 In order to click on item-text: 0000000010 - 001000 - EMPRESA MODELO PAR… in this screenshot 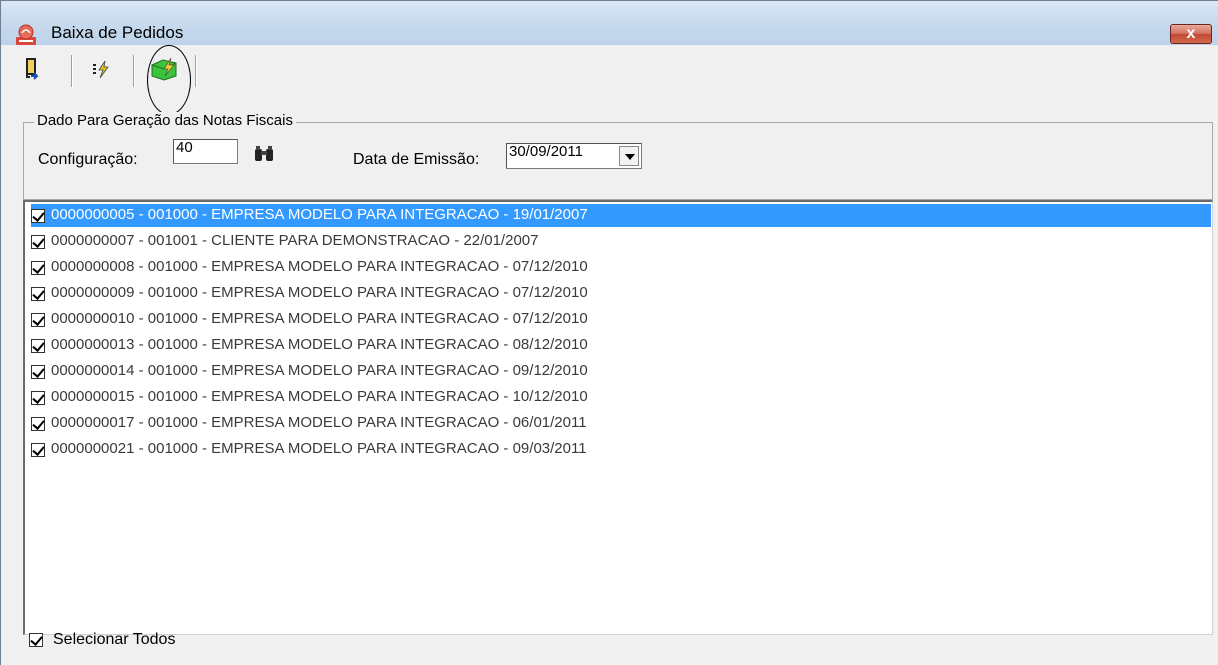, I will do `click(319, 318)`.